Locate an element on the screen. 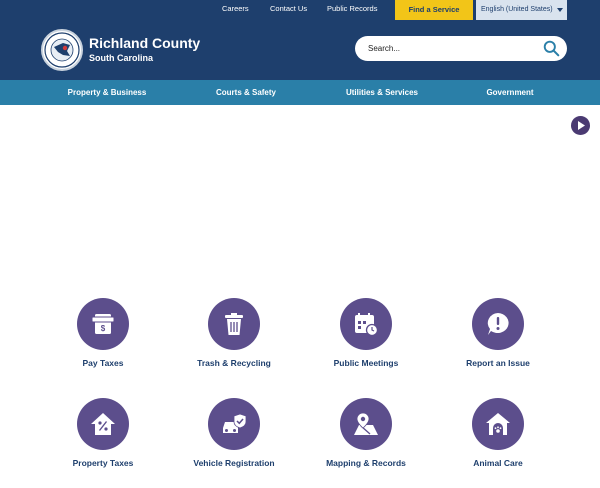  quick-link-label: Trash & Recycling is located at coordinates (234, 363).